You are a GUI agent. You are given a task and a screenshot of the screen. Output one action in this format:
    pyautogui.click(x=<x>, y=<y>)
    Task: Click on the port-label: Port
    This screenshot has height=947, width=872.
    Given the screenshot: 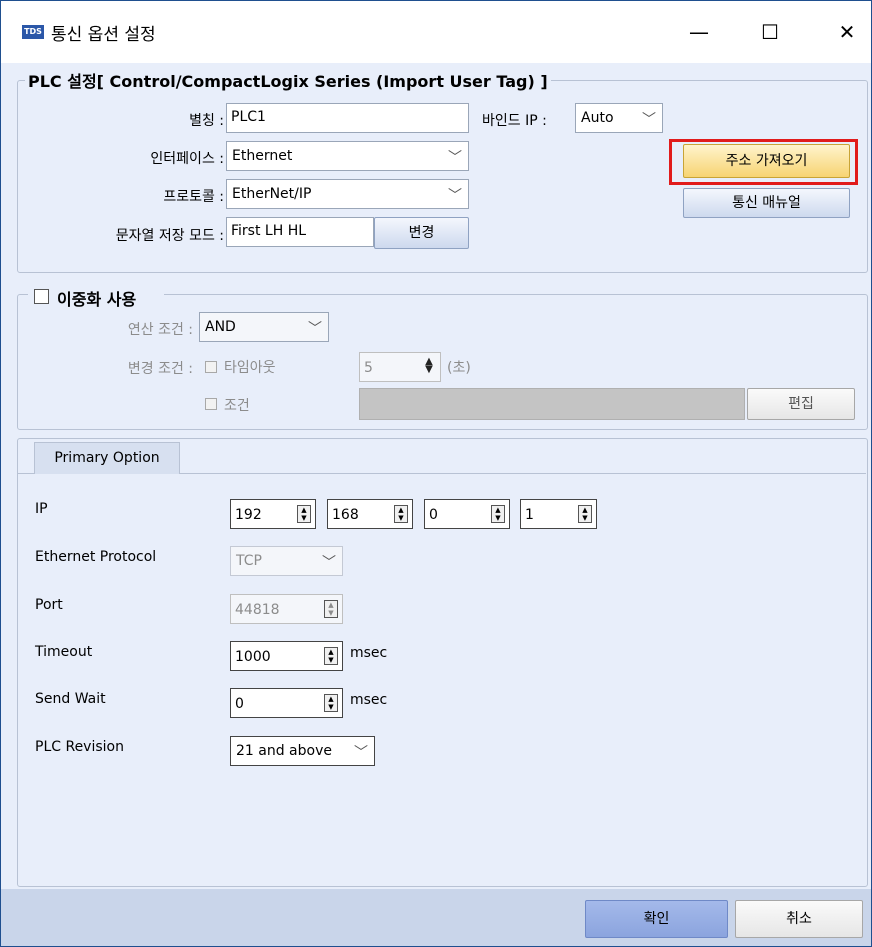 What is the action you would take?
    pyautogui.click(x=49, y=605)
    